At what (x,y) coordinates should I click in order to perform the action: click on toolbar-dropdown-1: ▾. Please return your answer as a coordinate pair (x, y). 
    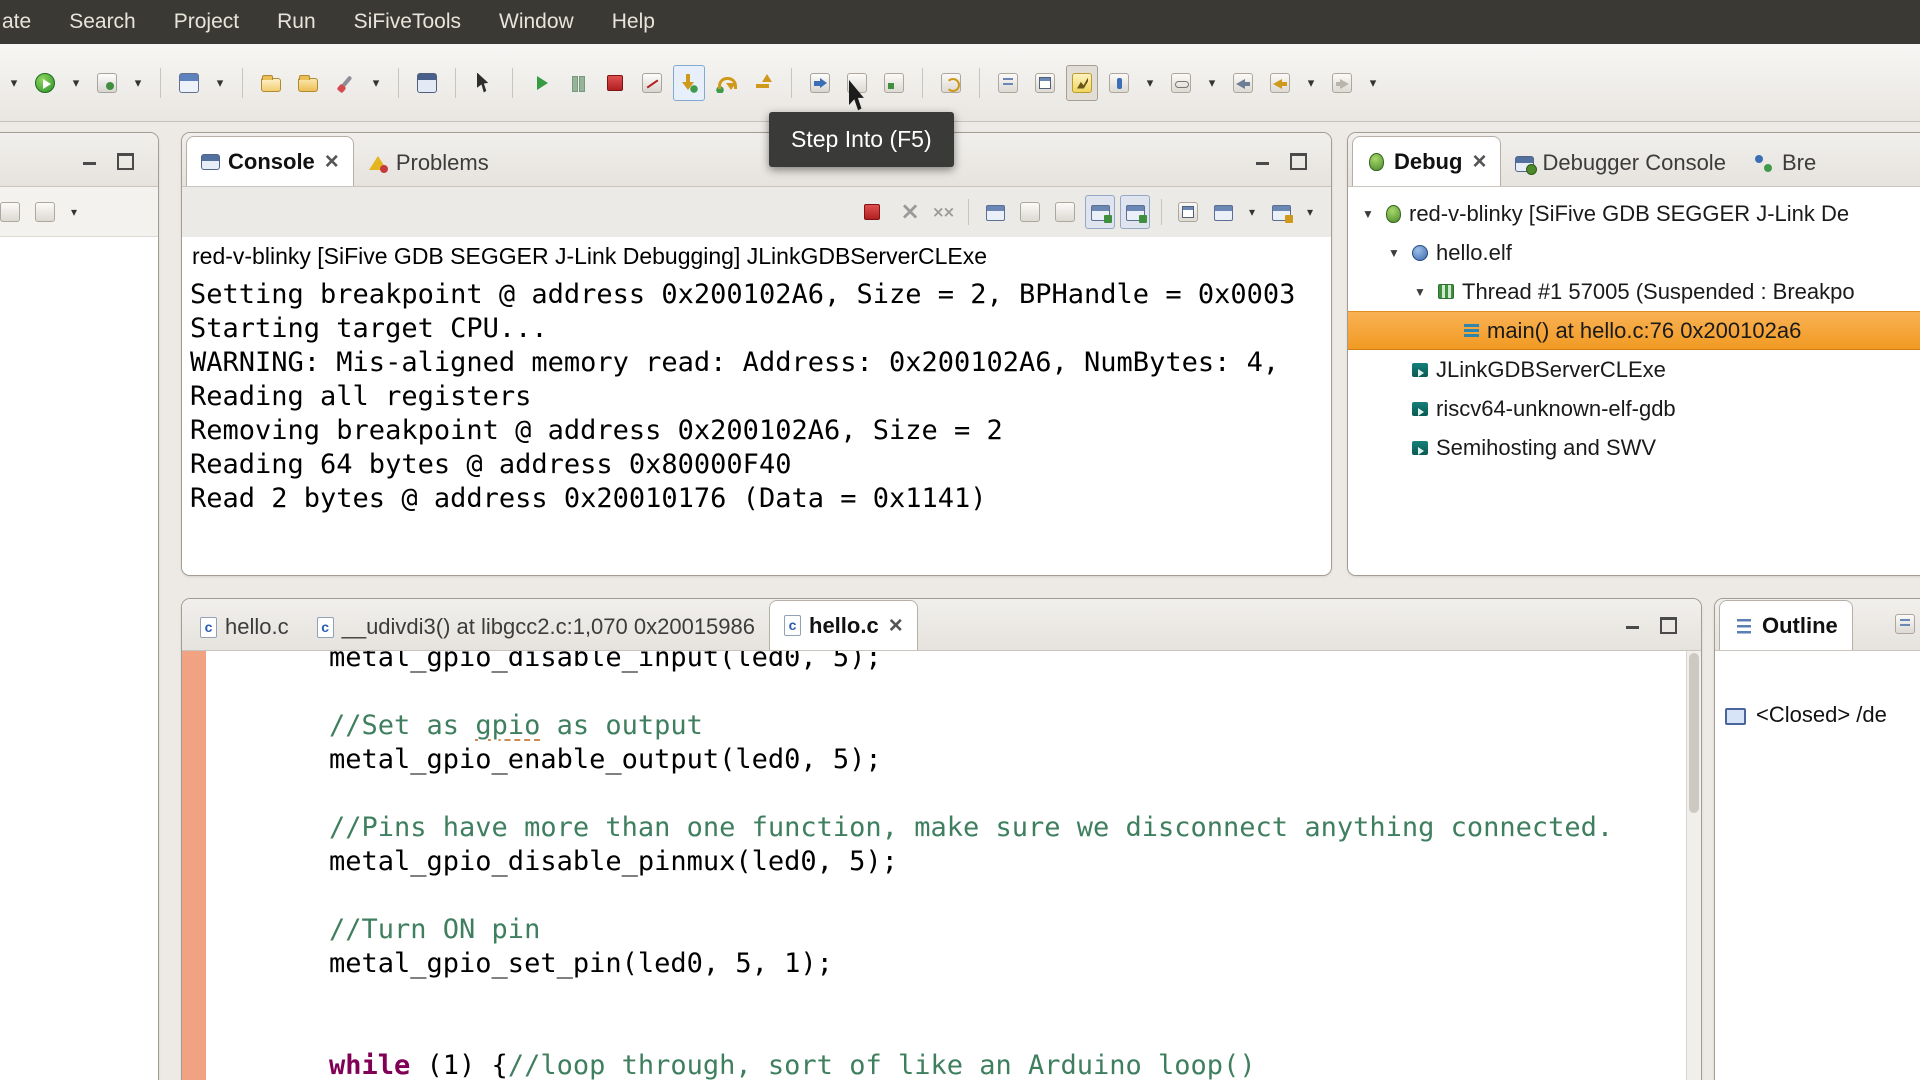
    Looking at the image, I should click on (14, 83).